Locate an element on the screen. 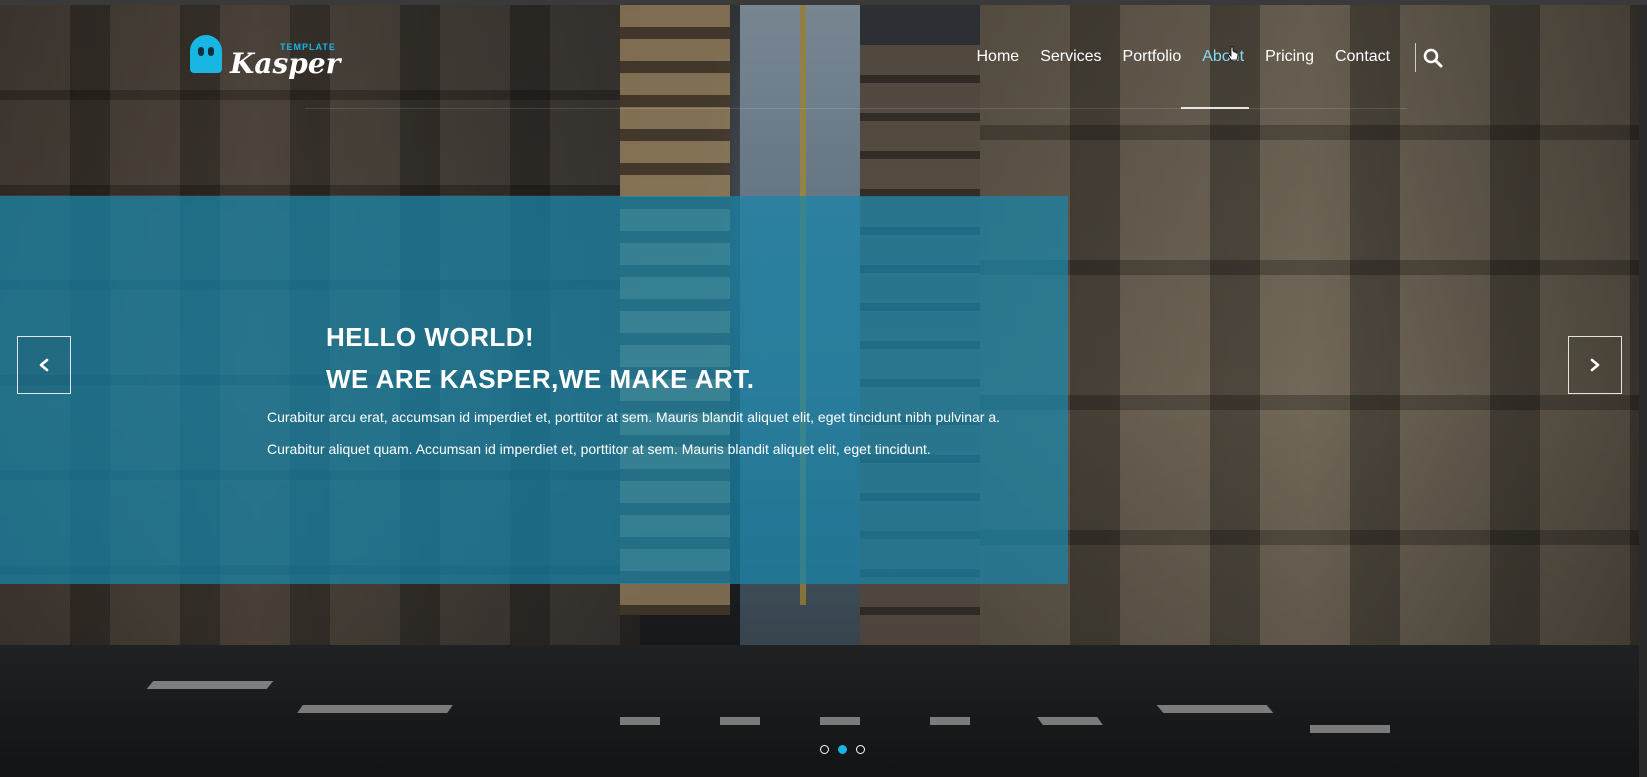 This screenshot has width=1647, height=777. hero-title-line-2: WE ARE KASPER,WE MAKE ART. is located at coordinates (540, 379).